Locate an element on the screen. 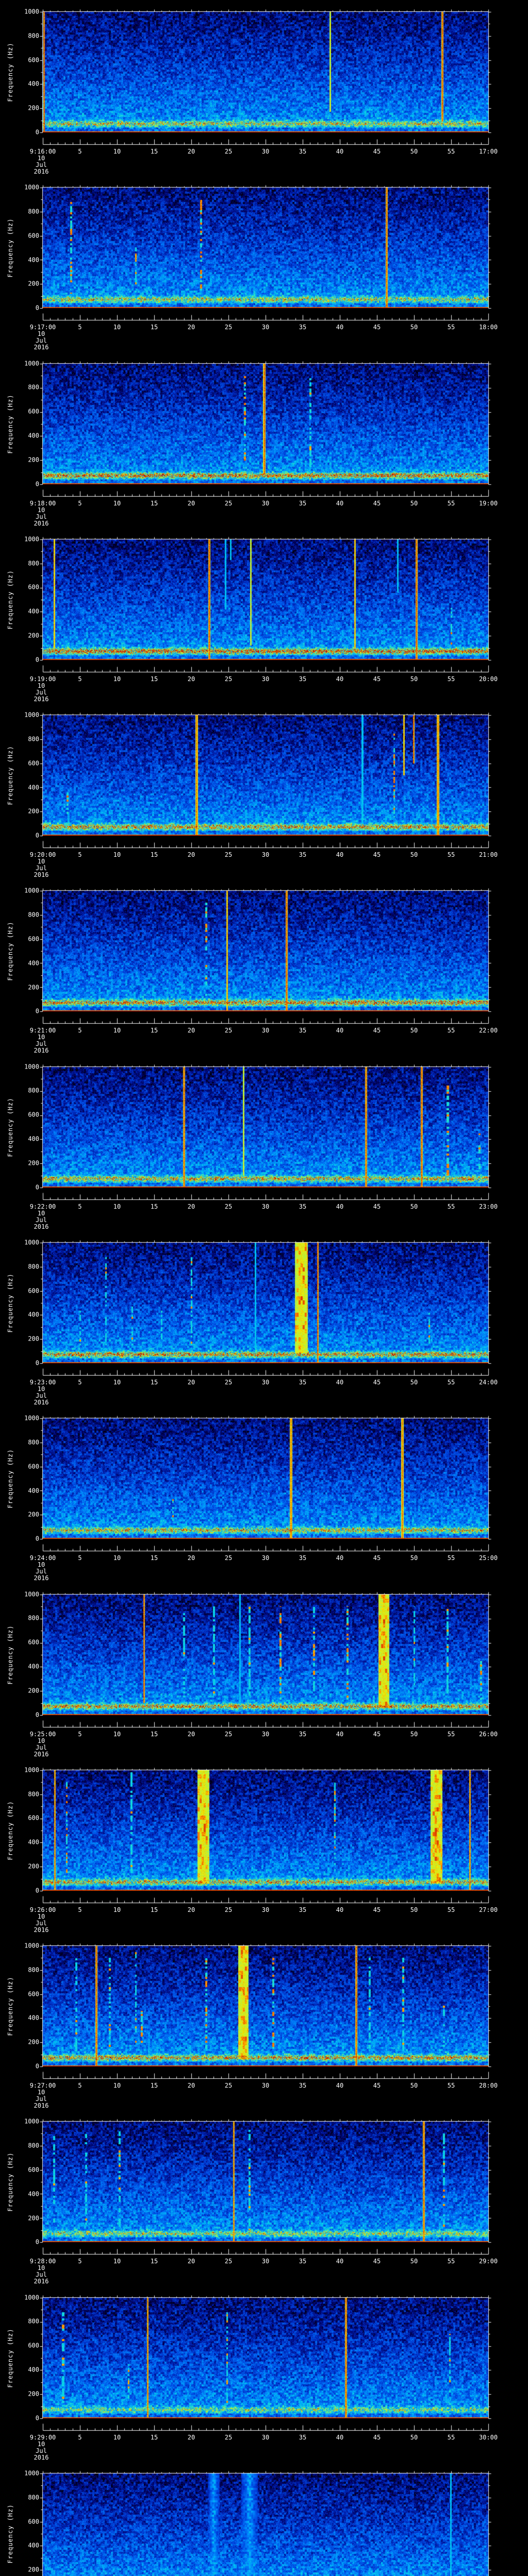  x-end-time-label: 21:00 is located at coordinates (488, 855).